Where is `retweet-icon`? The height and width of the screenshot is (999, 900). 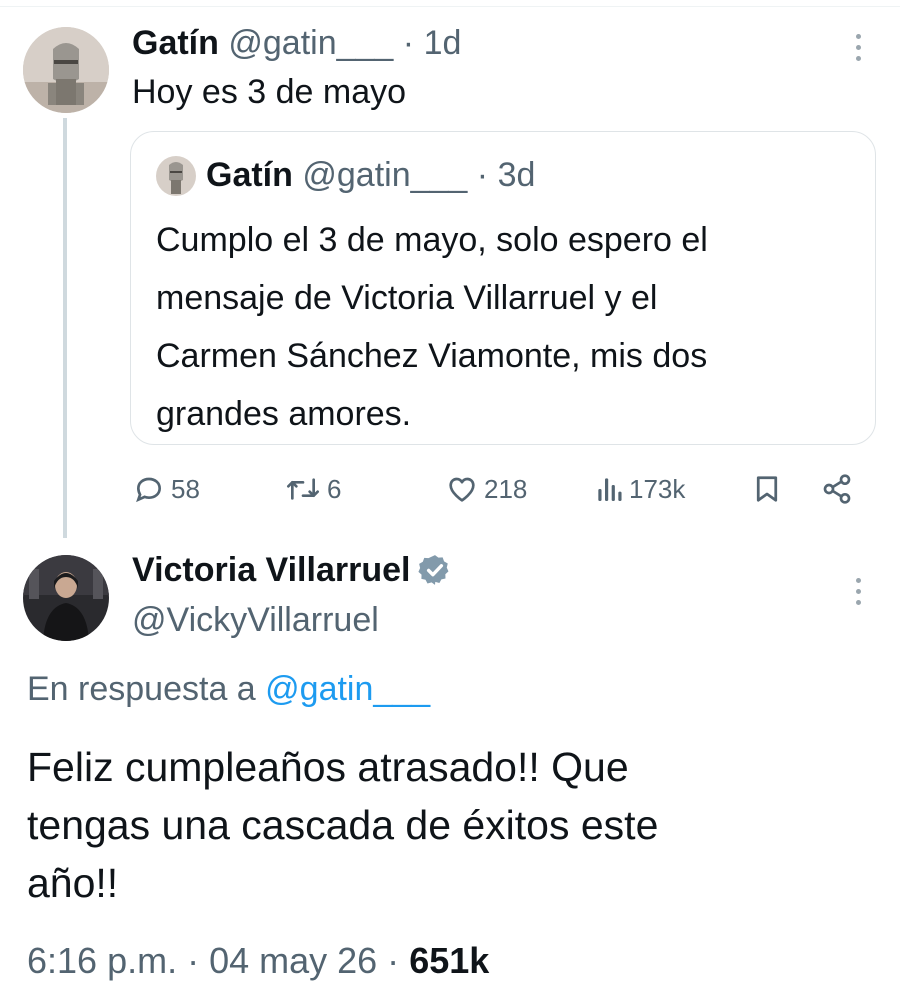
retweet-icon is located at coordinates (303, 489).